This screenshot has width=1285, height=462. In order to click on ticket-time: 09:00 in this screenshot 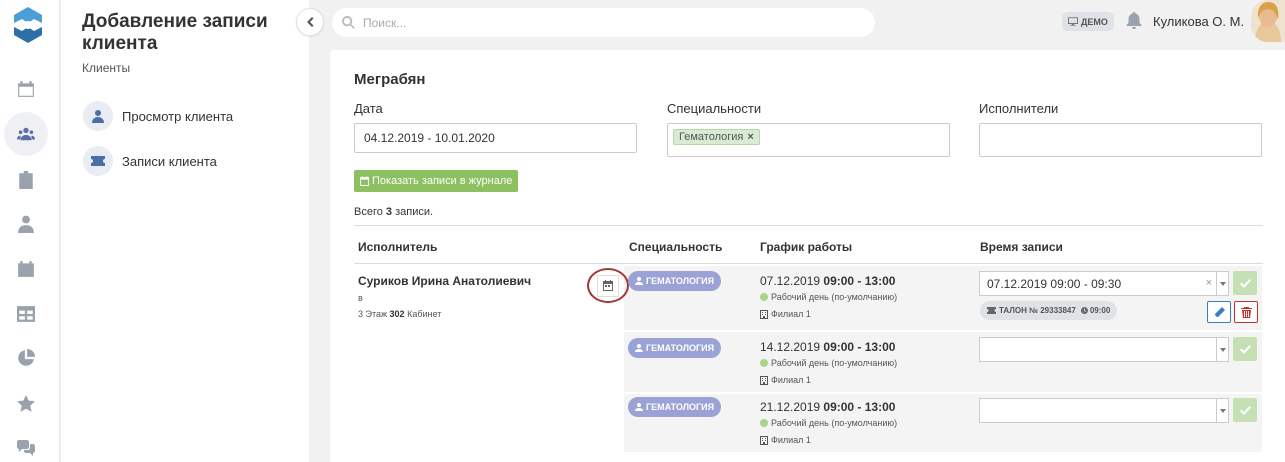, I will do `click(1100, 310)`.